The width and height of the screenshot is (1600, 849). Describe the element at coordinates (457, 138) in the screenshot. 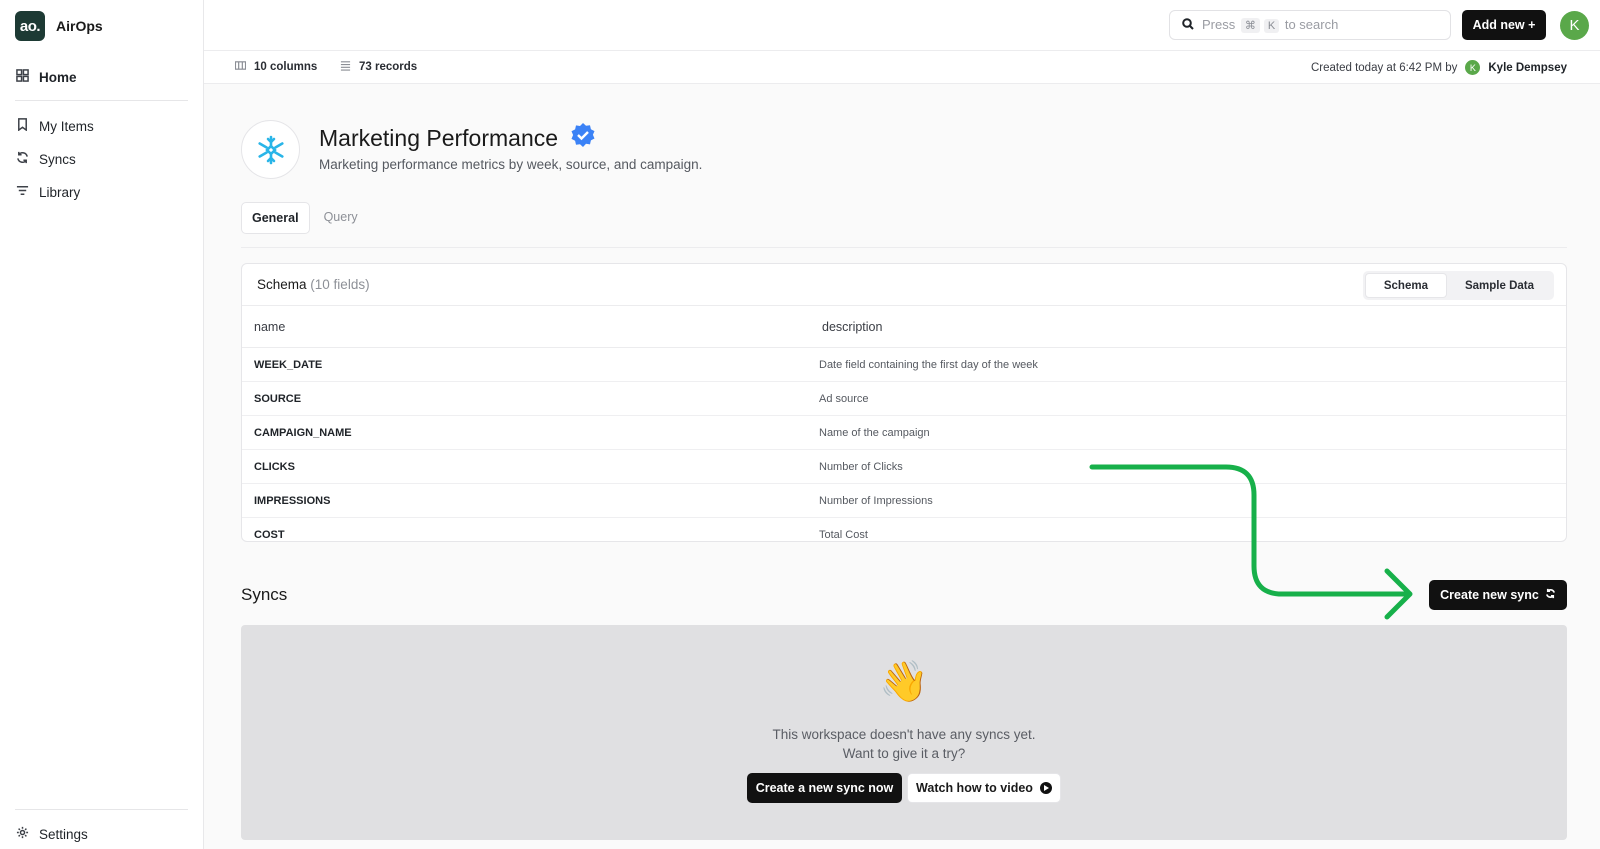

I see `page-title: Marketing Performance` at that location.